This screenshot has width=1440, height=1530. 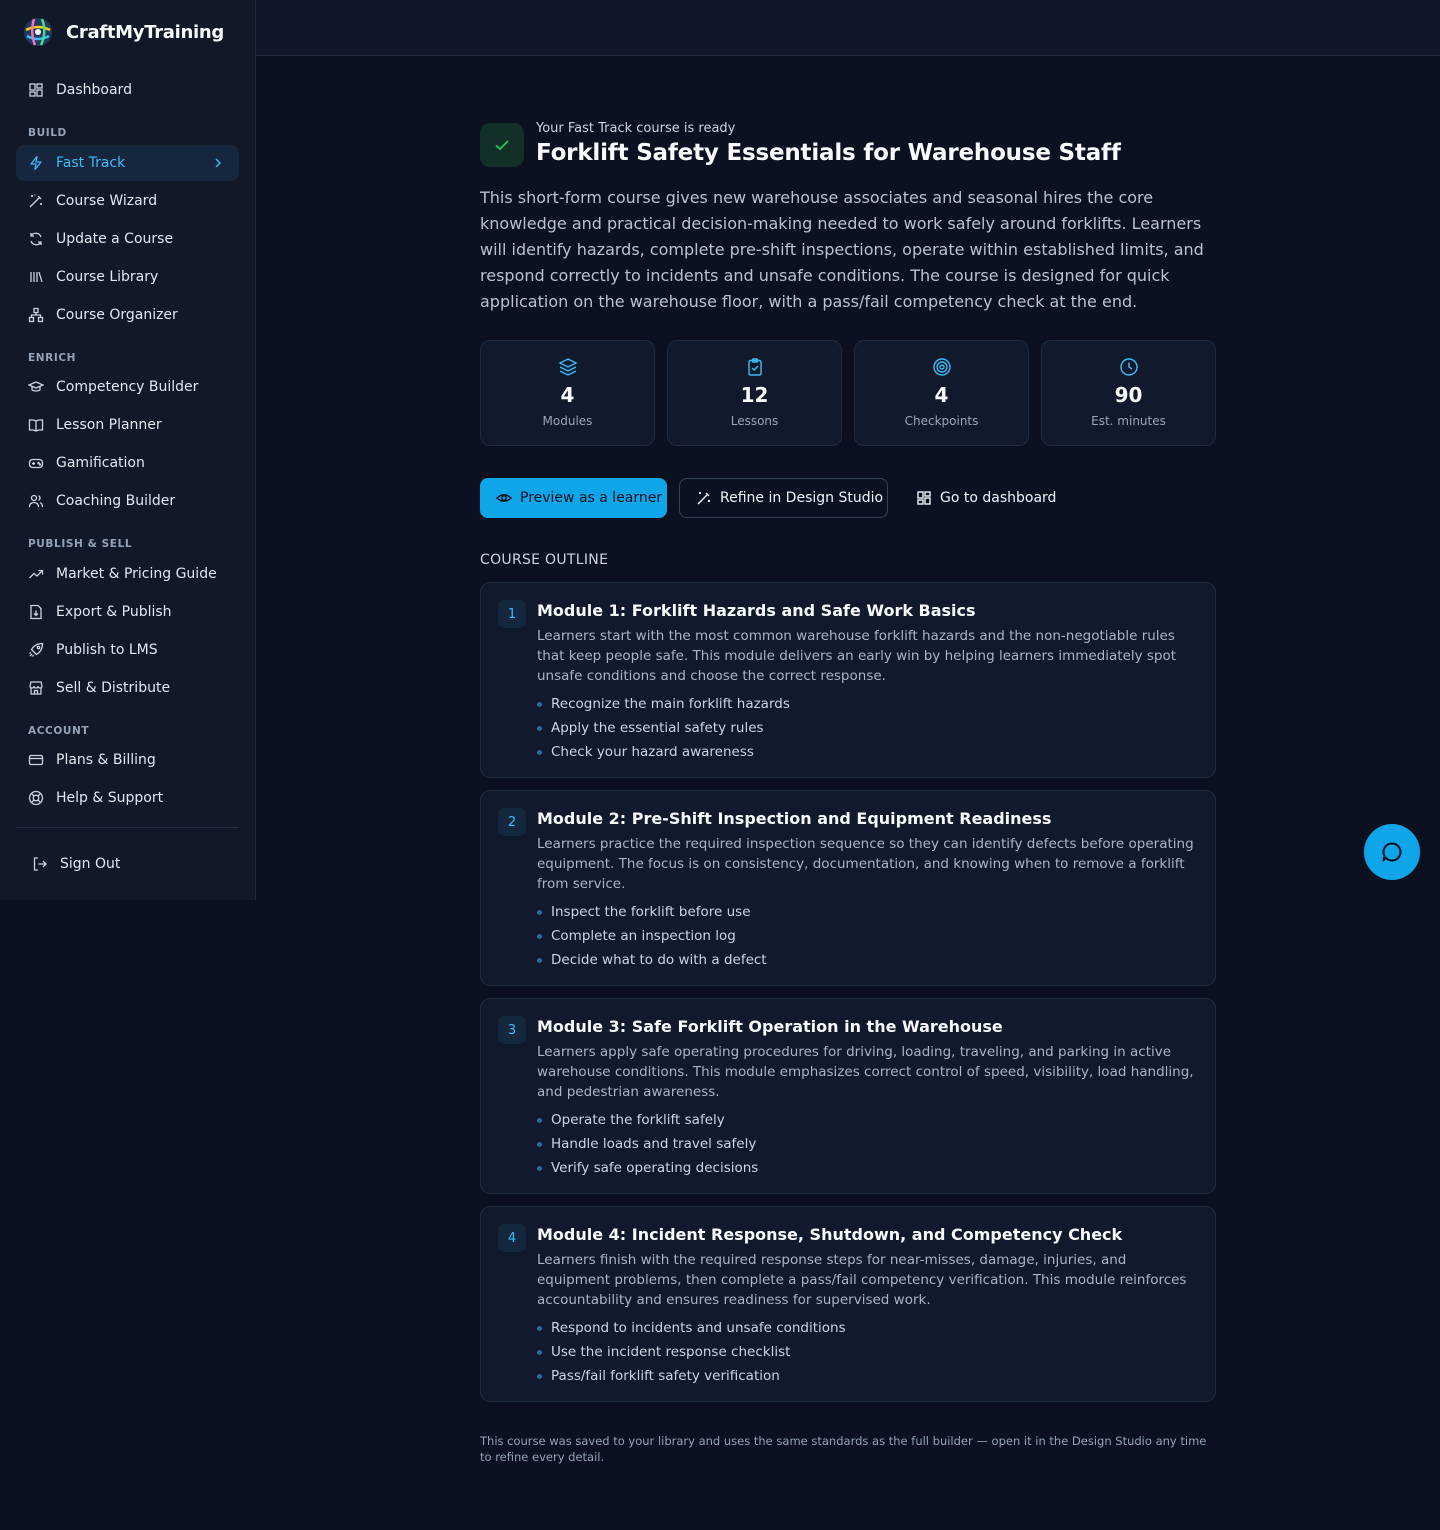 I want to click on brand: CraftMyTraining, so click(x=123, y=32).